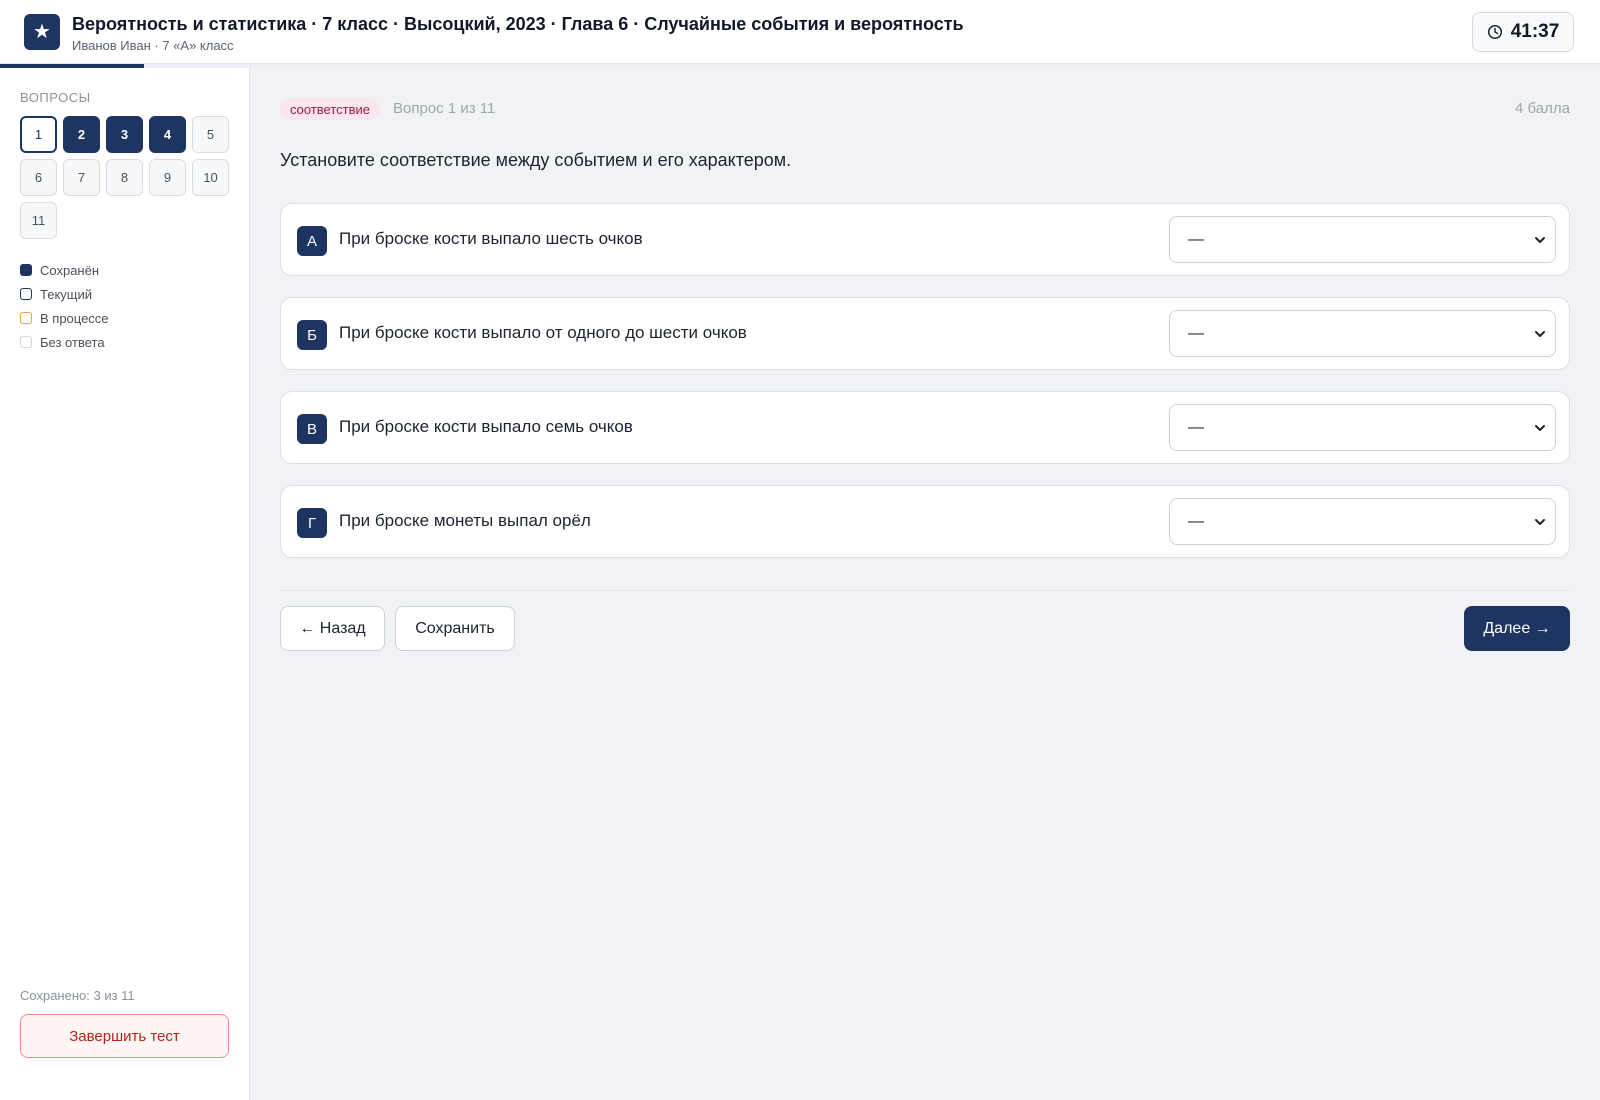  Describe the element at coordinates (26, 318) in the screenshot. I see `in-progress-swatch-icon` at that location.